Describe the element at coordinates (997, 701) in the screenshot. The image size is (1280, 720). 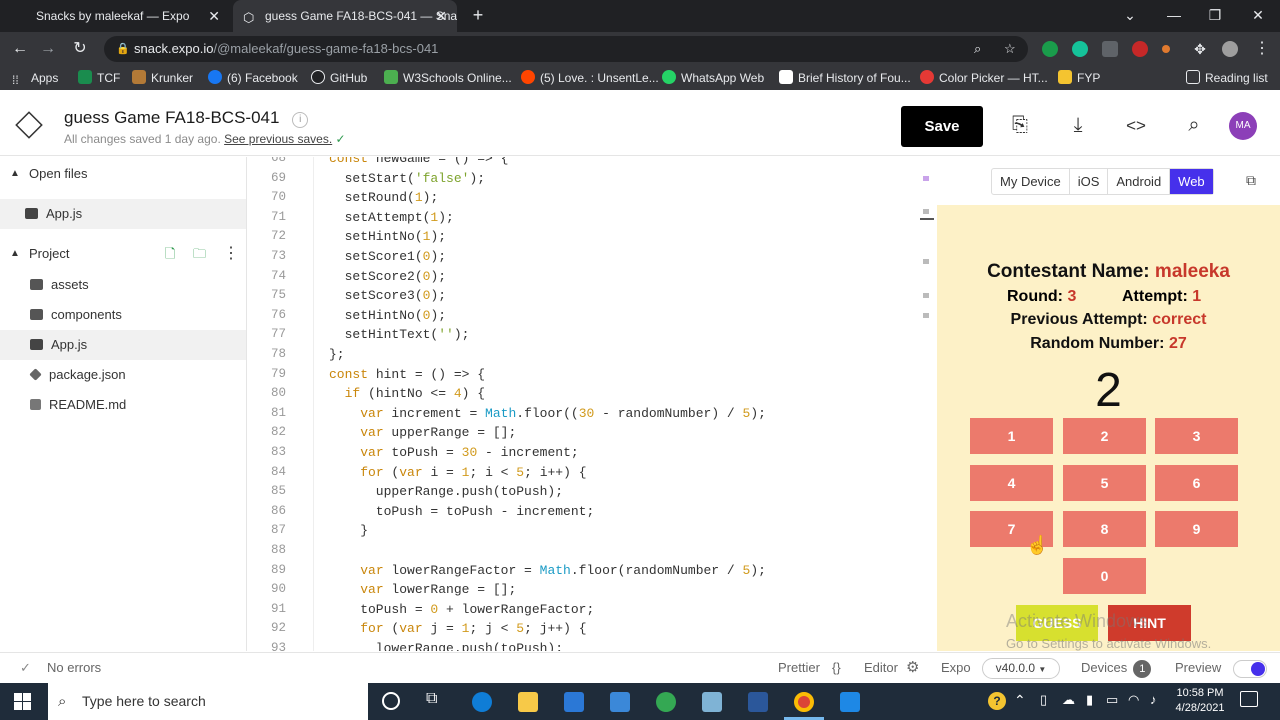
I see `help-icon: ?` at that location.